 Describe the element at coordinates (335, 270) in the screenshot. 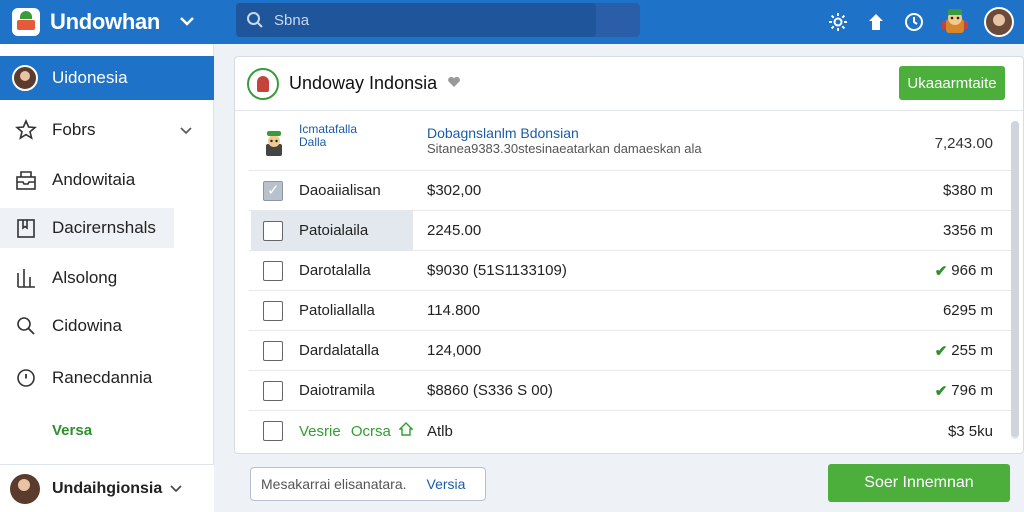

I see `row-name: Darotalalla` at that location.